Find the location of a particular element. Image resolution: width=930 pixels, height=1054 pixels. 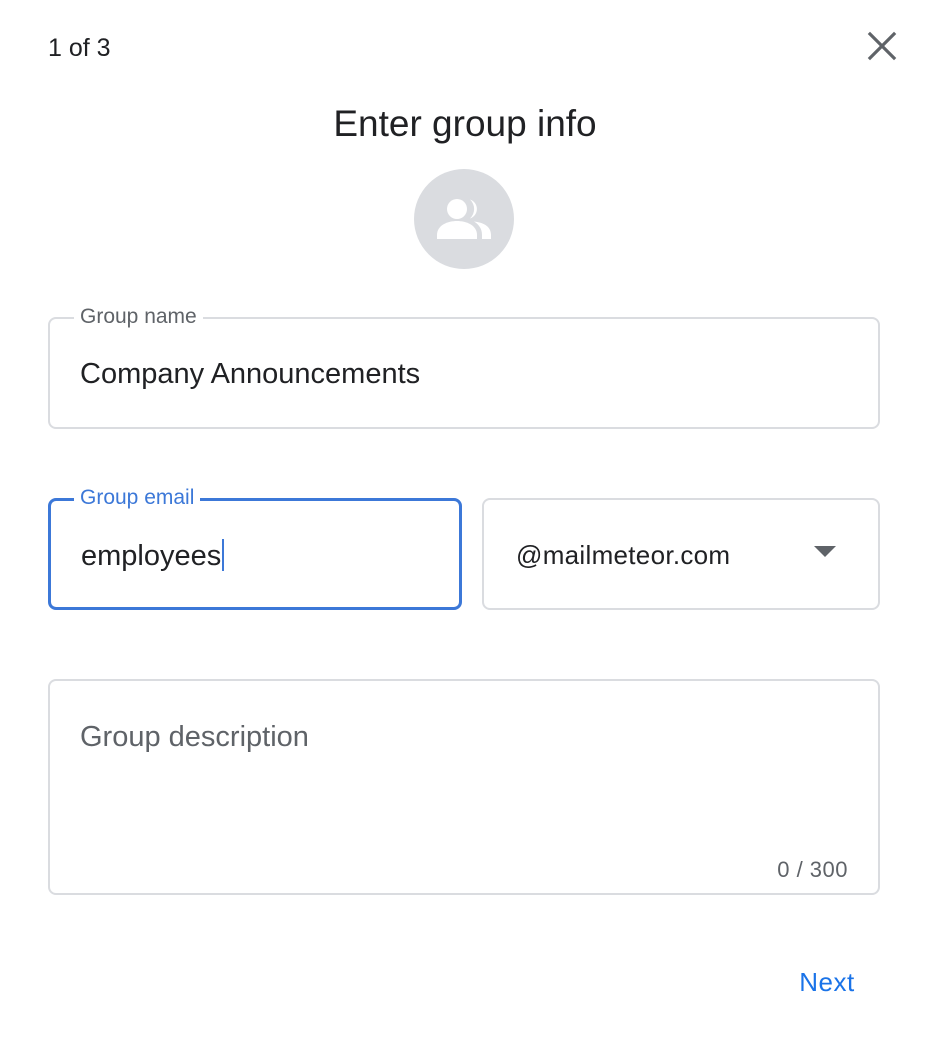

character-counter: 0 / 300 is located at coordinates (812, 869).